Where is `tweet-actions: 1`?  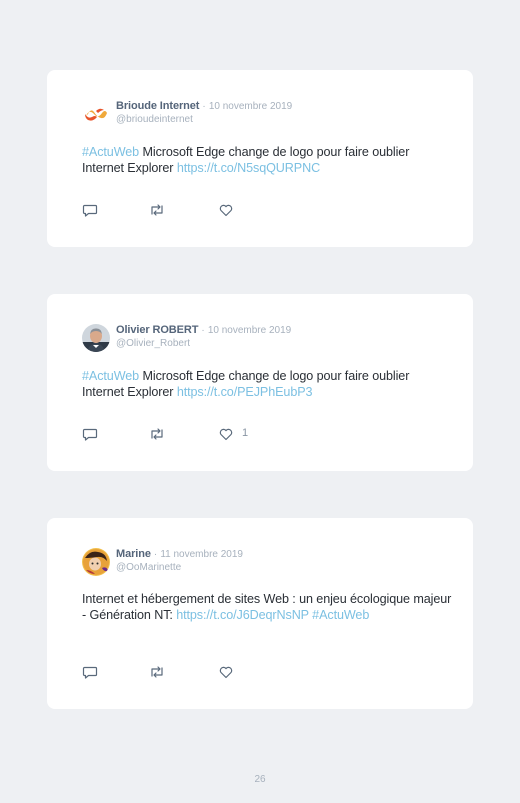
tweet-actions: 1 is located at coordinates (182, 435).